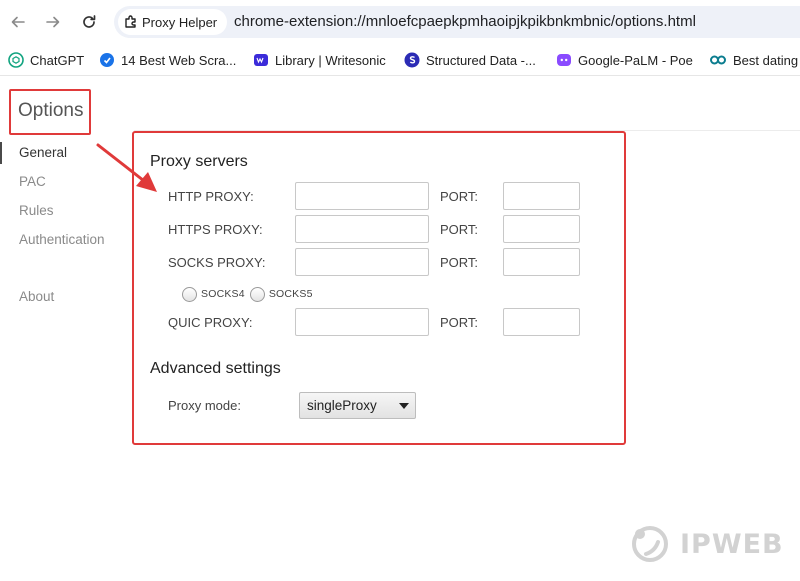  Describe the element at coordinates (564, 60) in the screenshot. I see `poe-icon` at that location.